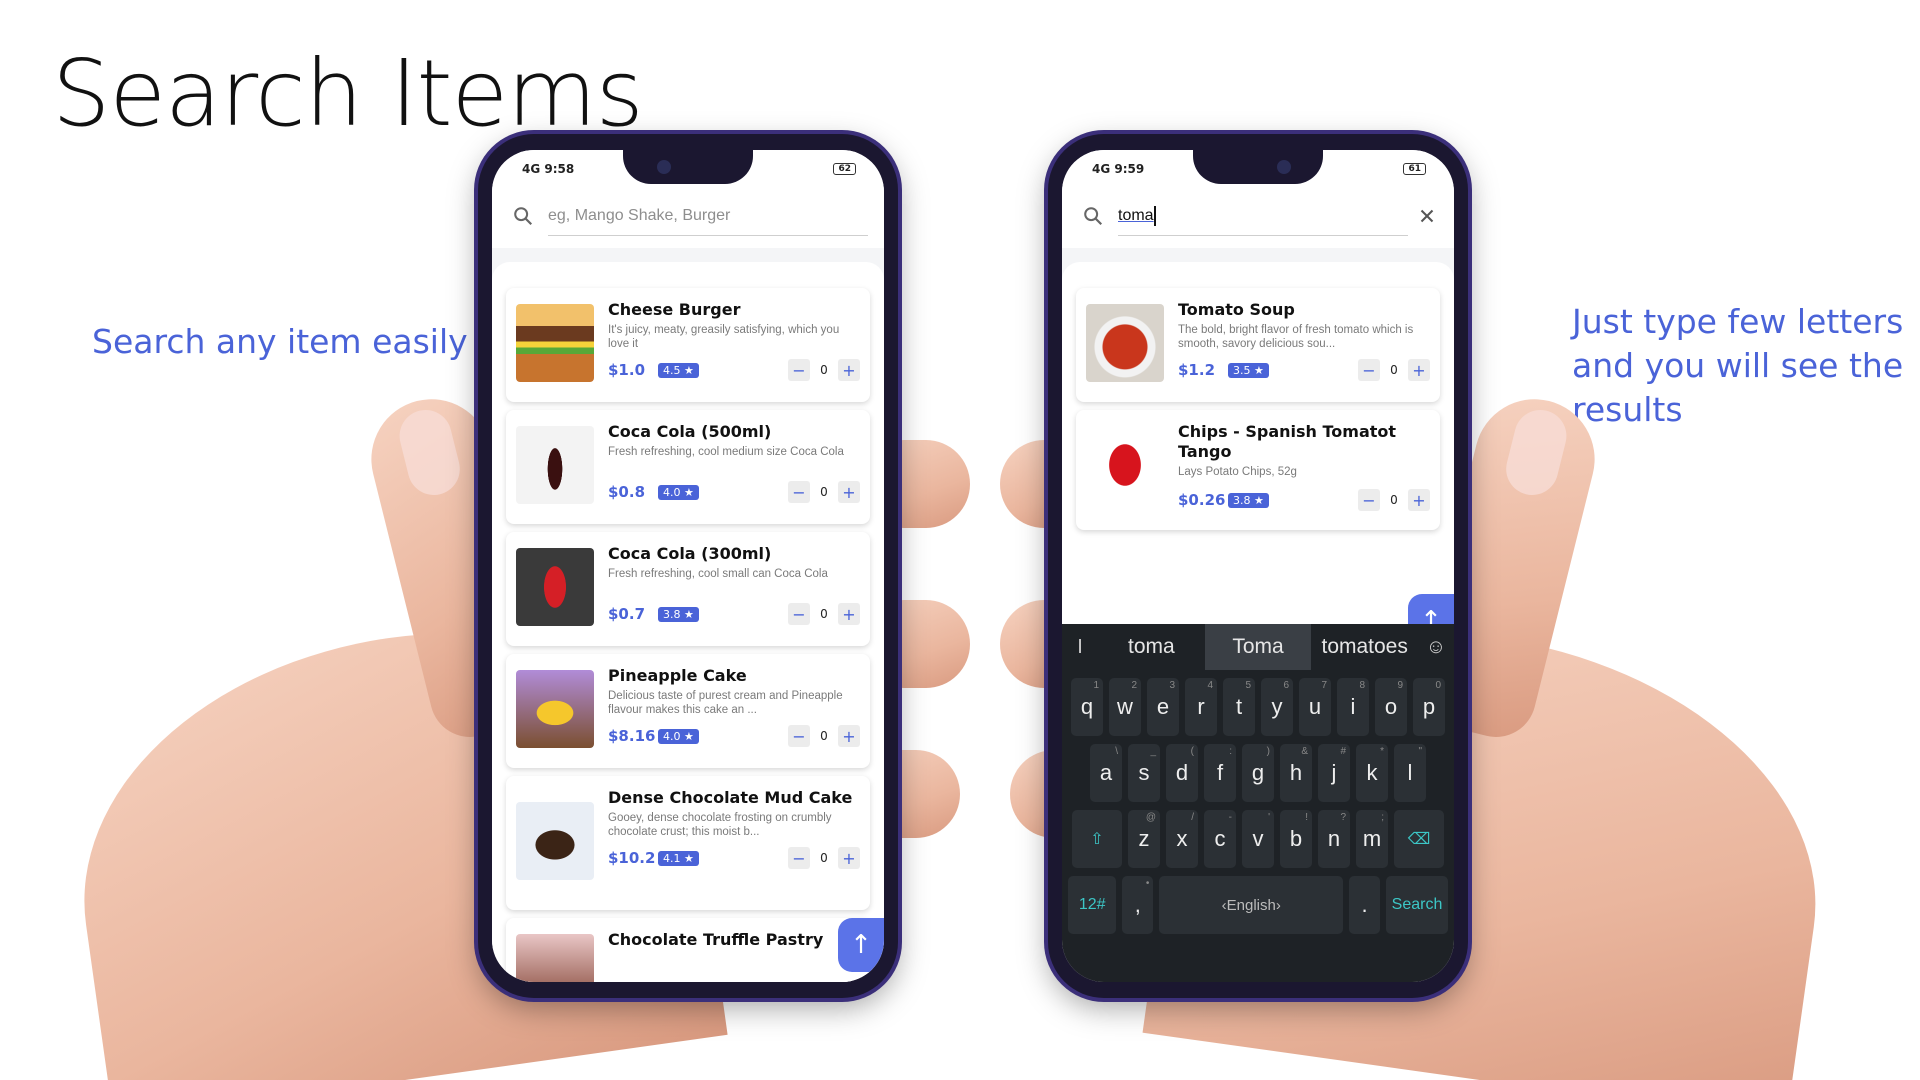 Image resolution: width=1920 pixels, height=1080 pixels. Describe the element at coordinates (1125, 707) in the screenshot. I see `key-w: w2` at that location.